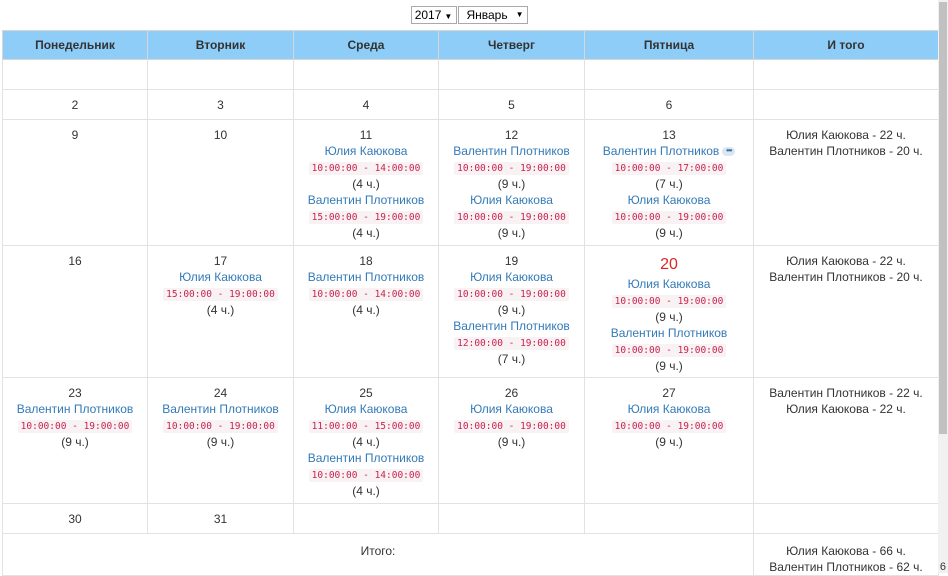 The image size is (948, 576). What do you see at coordinates (511, 359) in the screenshot?
I see `shift-duration: (7 ч.)` at bounding box center [511, 359].